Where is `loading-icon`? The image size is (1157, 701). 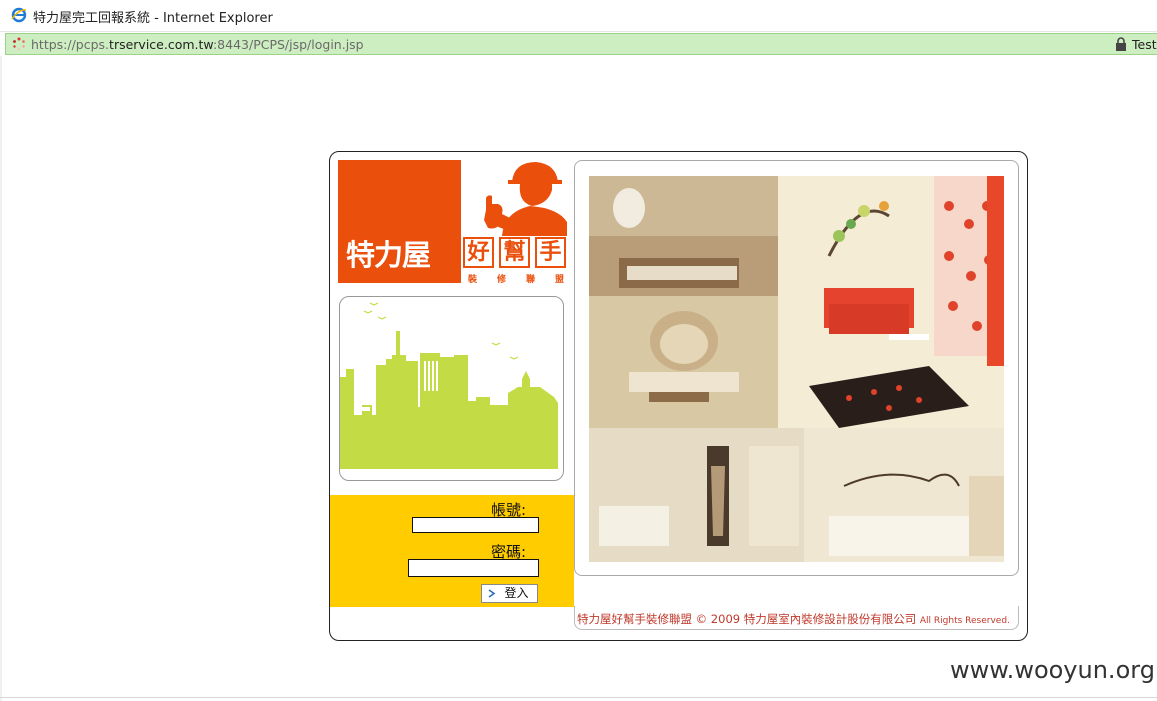
loading-icon is located at coordinates (19, 44).